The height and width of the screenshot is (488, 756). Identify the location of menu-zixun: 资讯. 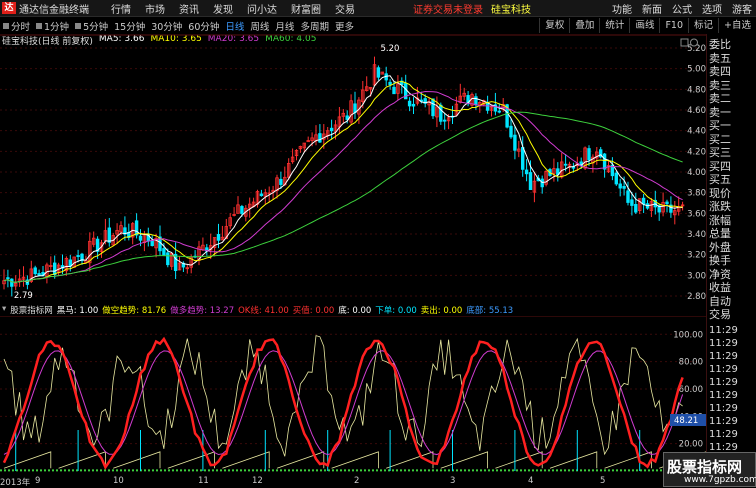
(189, 8).